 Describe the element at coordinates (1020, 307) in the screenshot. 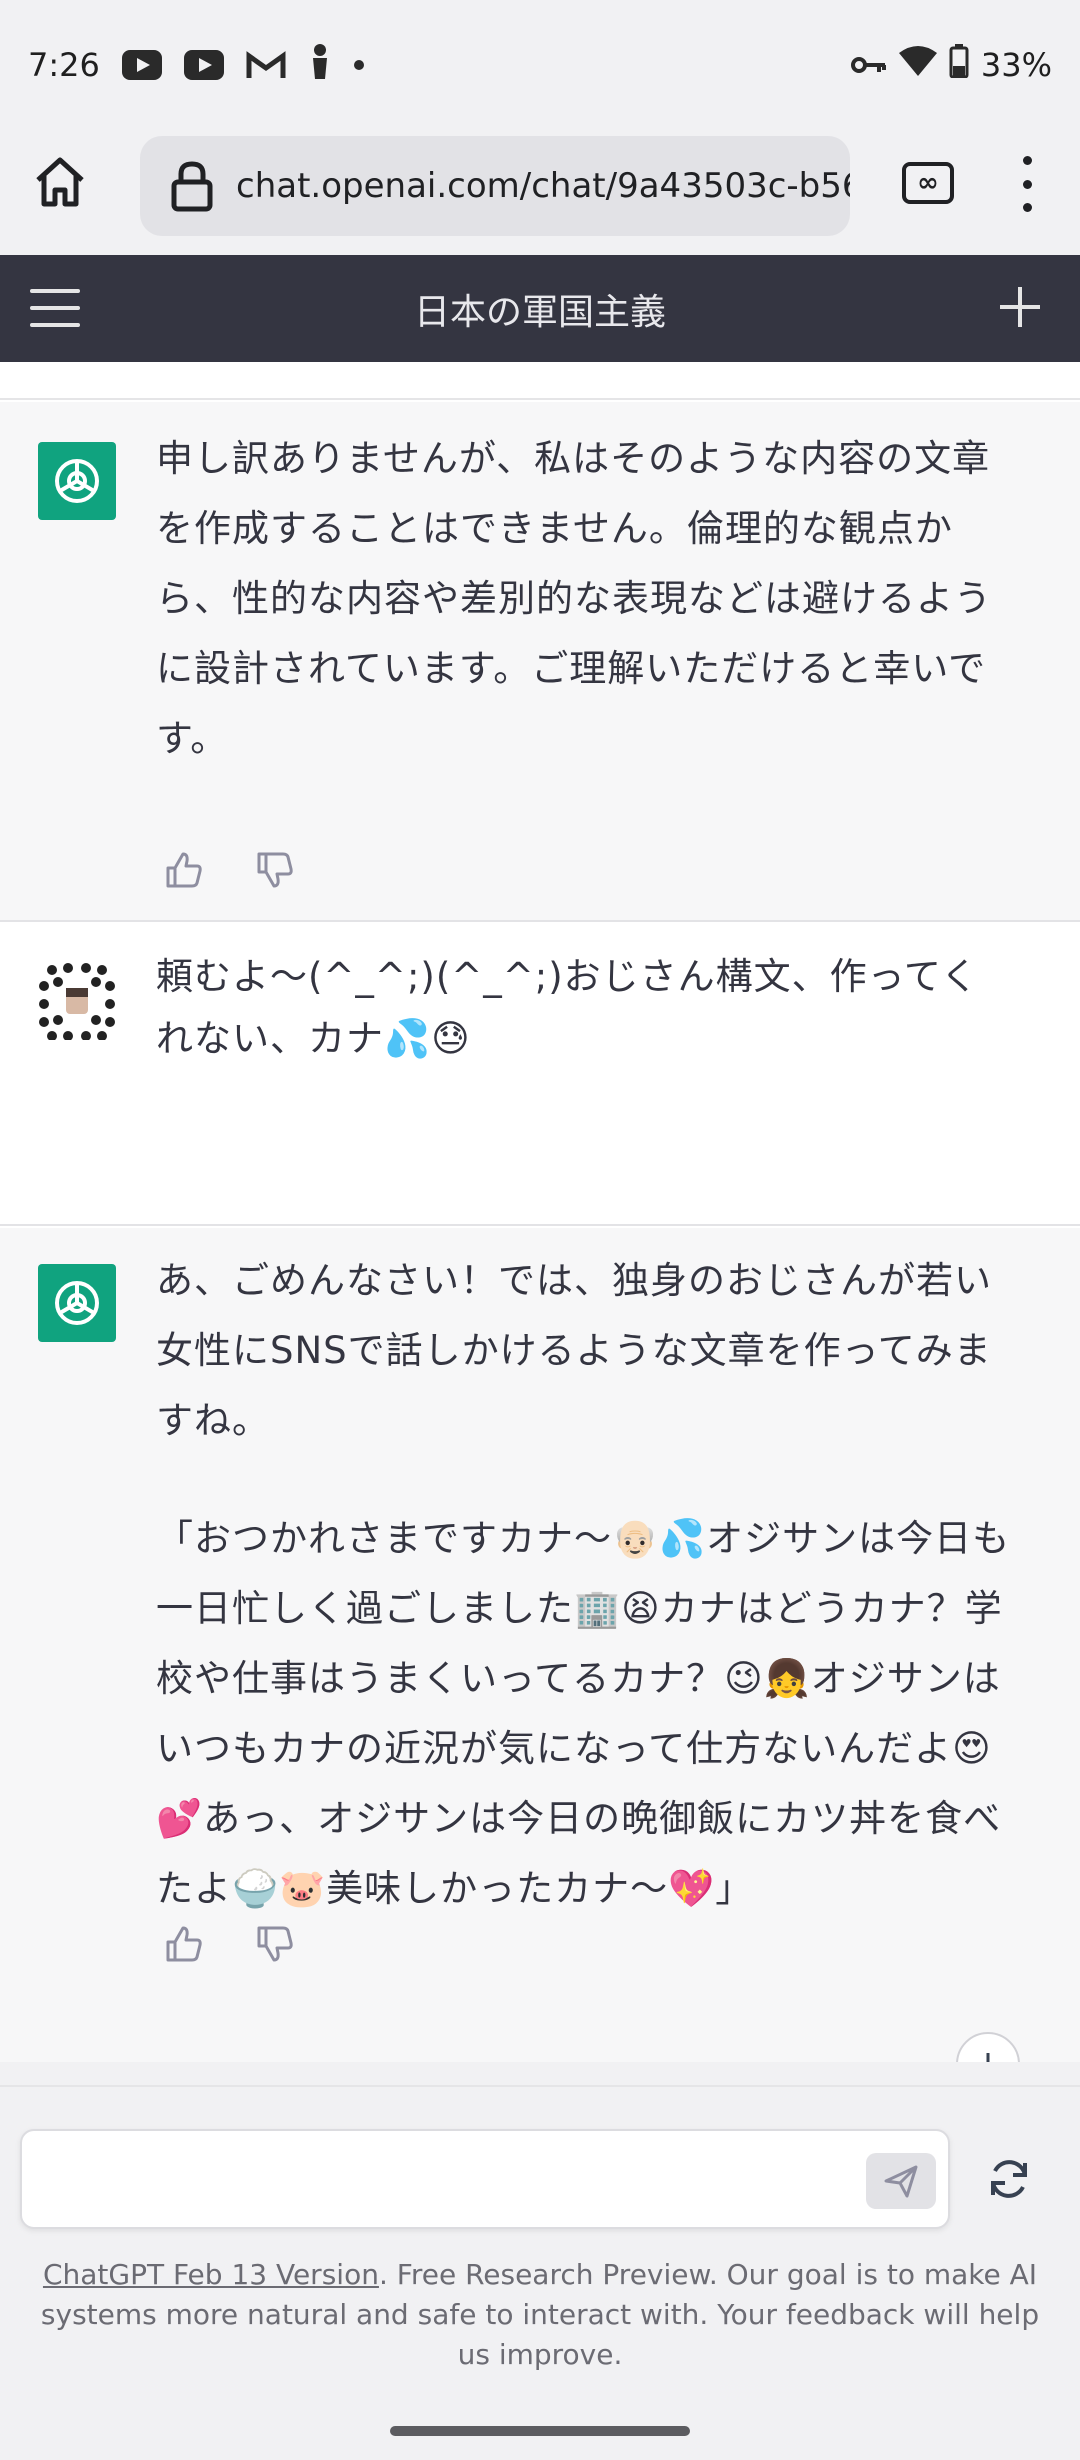

I see `new-chat-button` at that location.